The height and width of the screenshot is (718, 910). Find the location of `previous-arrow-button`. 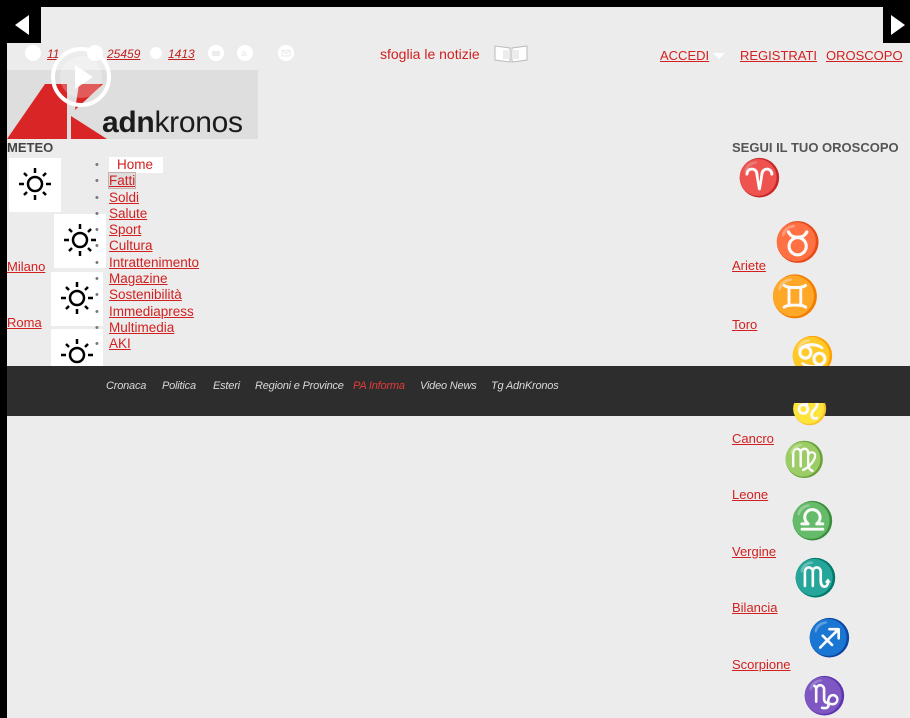

previous-arrow-button is located at coordinates (24, 25).